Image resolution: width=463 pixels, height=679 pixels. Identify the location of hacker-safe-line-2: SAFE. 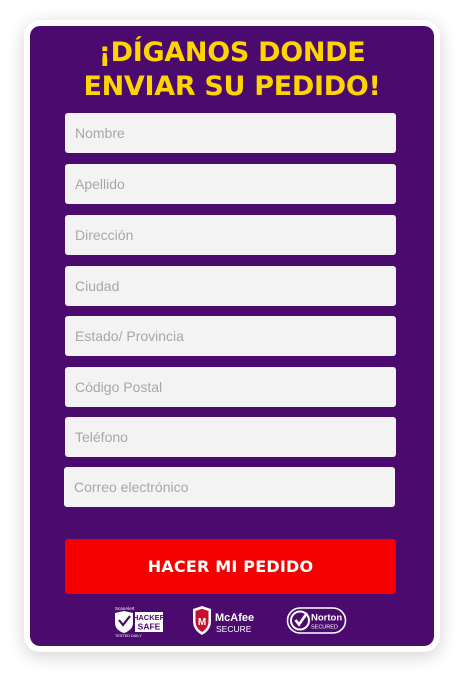
(149, 627).